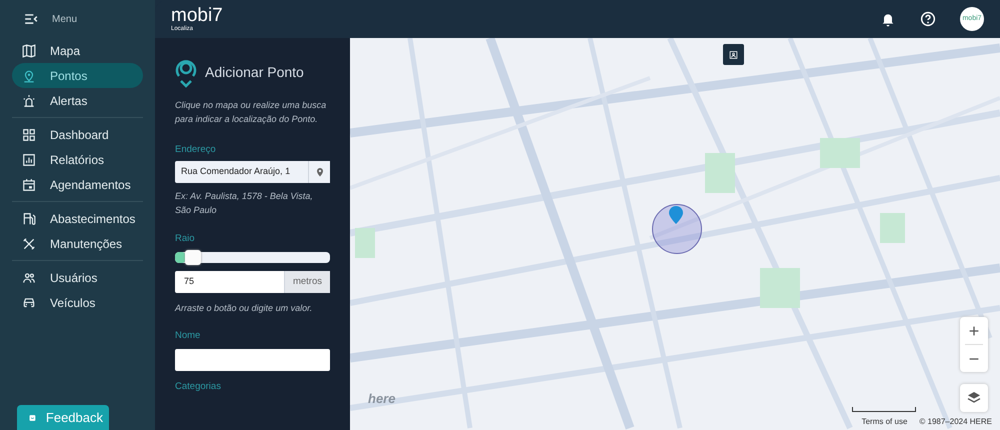 This screenshot has width=1000, height=430. Describe the element at coordinates (29, 219) in the screenshot. I see `fuel-pump-icon` at that location.